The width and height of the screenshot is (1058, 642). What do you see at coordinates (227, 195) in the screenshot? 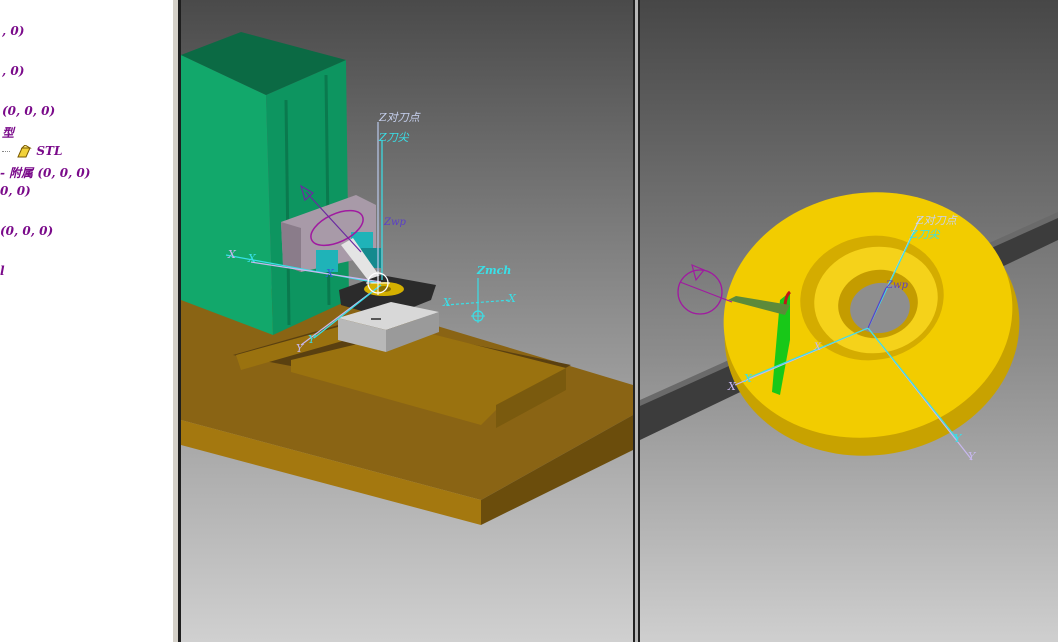
I see `column-front` at bounding box center [227, 195].